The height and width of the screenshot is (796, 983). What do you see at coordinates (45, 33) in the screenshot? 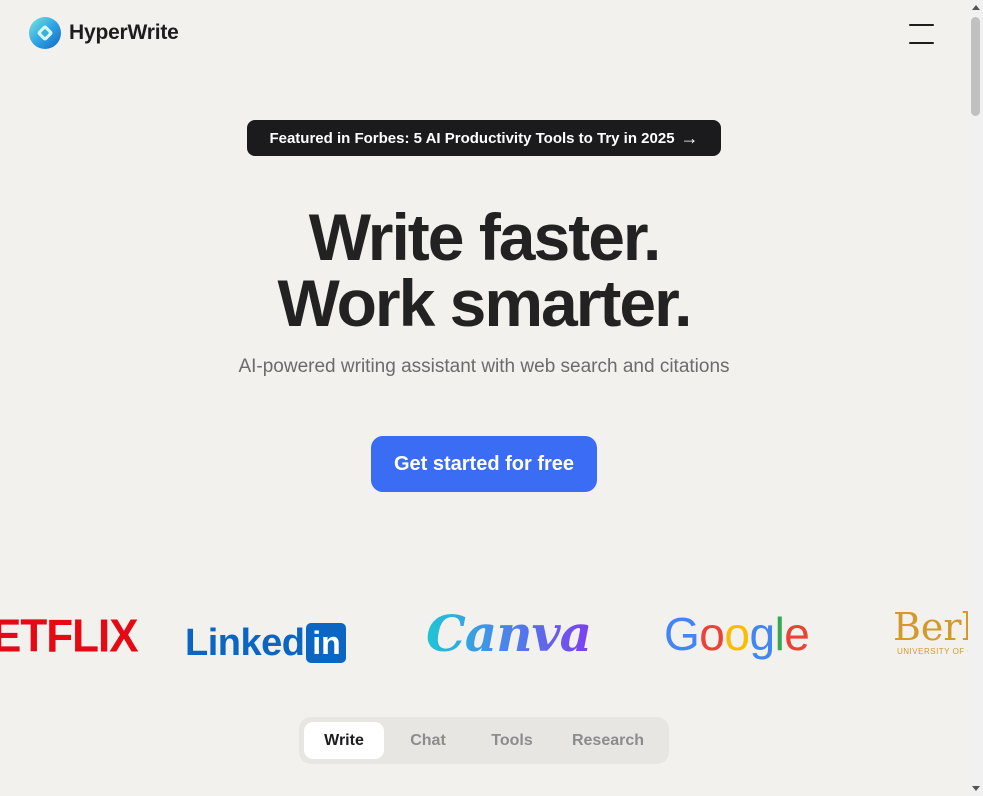
I see `hyperwrite-logo-icon` at bounding box center [45, 33].